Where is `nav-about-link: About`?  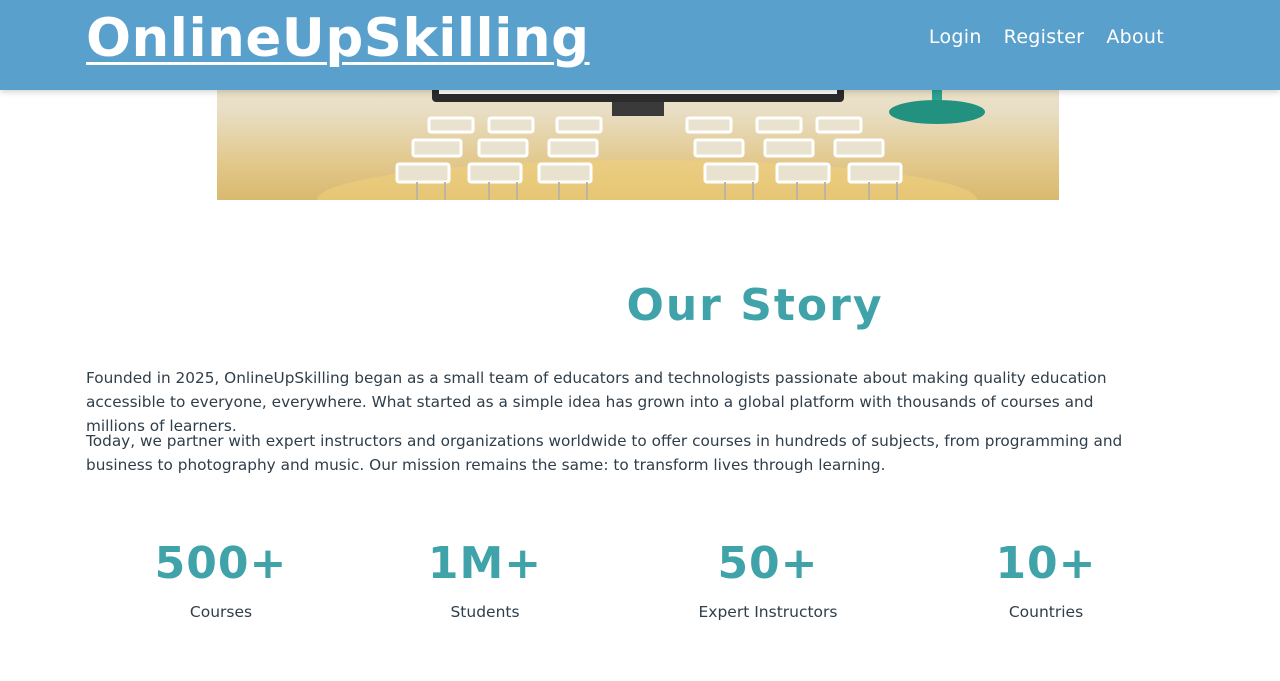
nav-about-link: About is located at coordinates (1135, 37).